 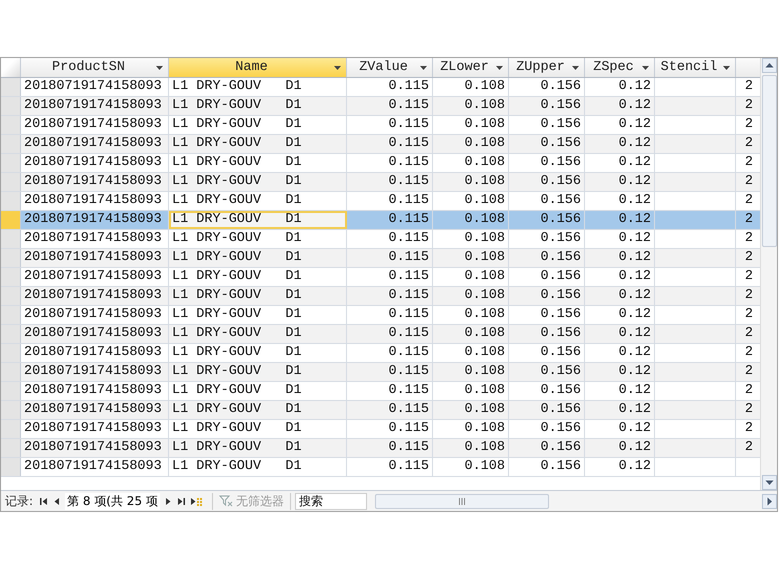 I want to click on vertical-scrollbar, so click(x=768, y=274).